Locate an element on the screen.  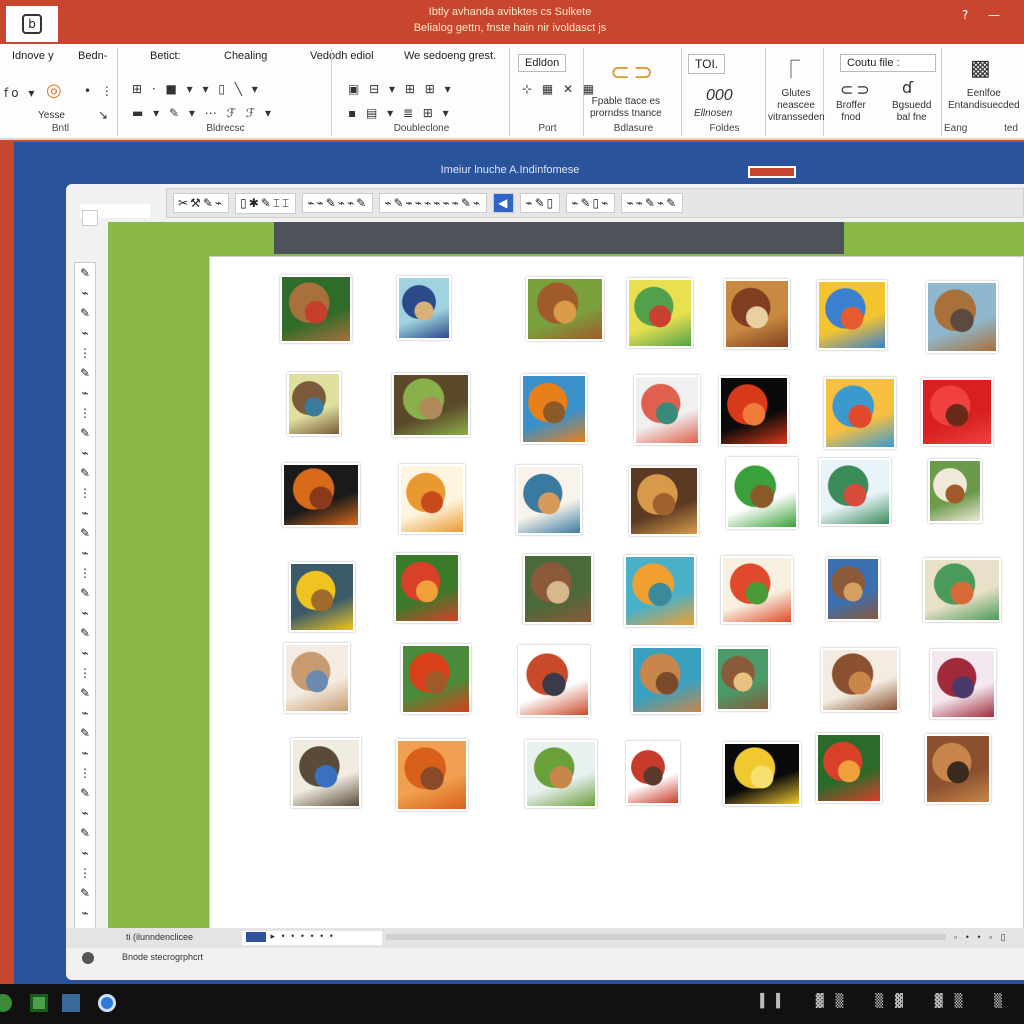
jungle-characters-thumbnail is located at coordinates (316, 309).